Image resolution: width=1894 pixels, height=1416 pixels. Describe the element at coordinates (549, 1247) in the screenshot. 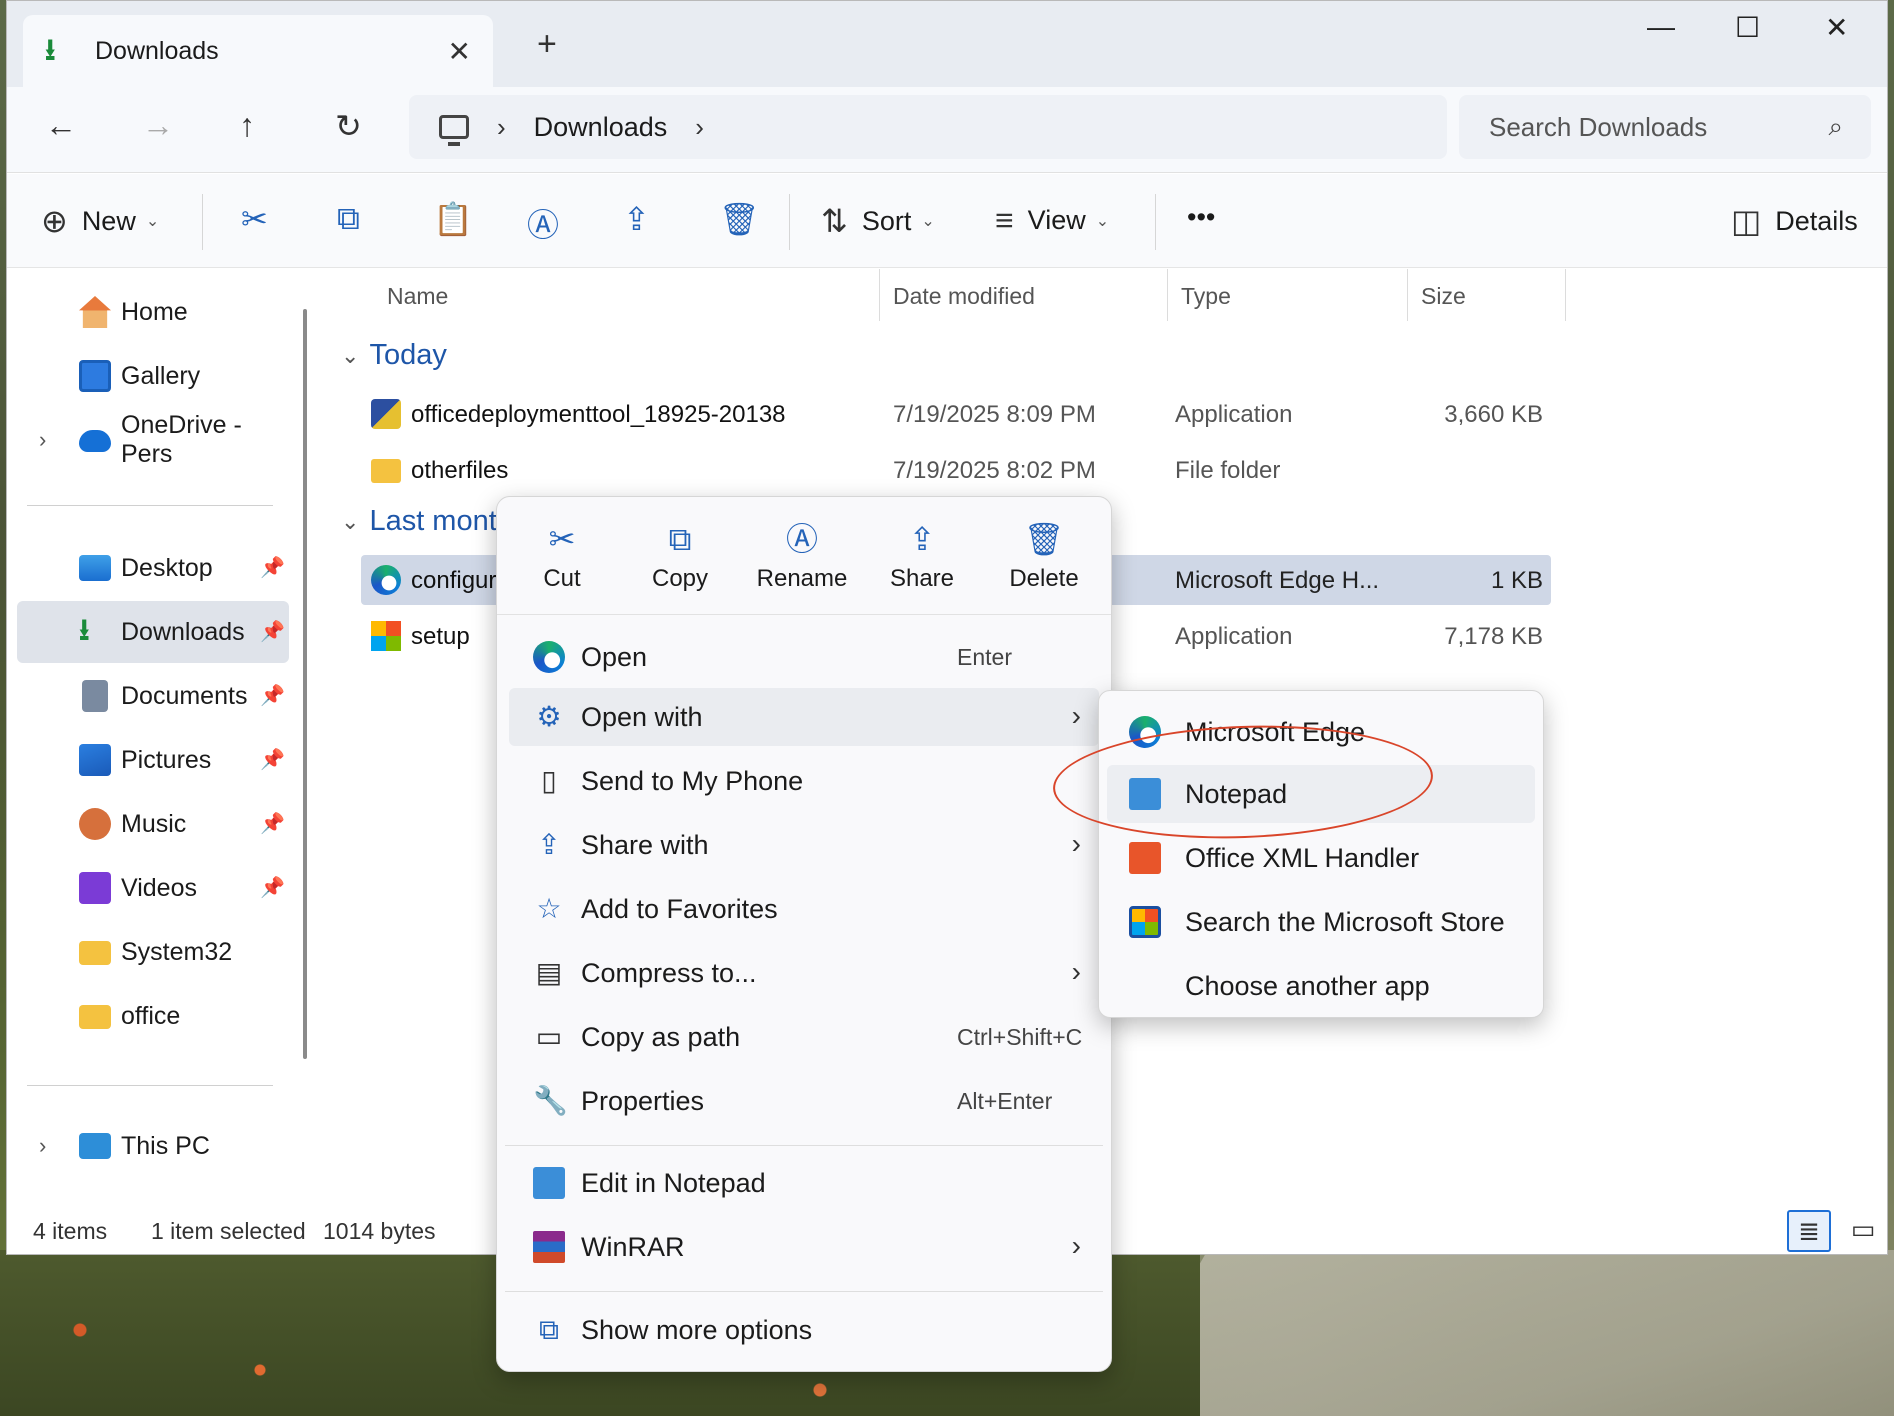

I see `winrar-icon` at that location.